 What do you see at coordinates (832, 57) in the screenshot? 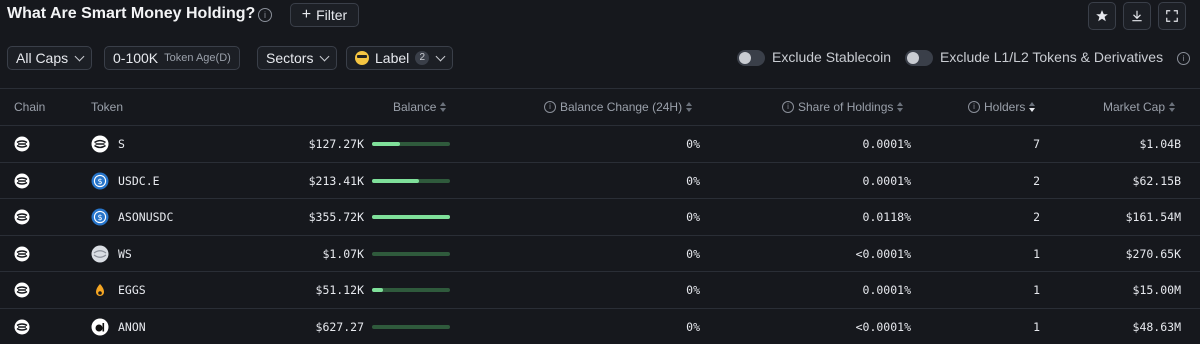
I see `exclude-stablecoin-label: Exclude Stablecoin` at bounding box center [832, 57].